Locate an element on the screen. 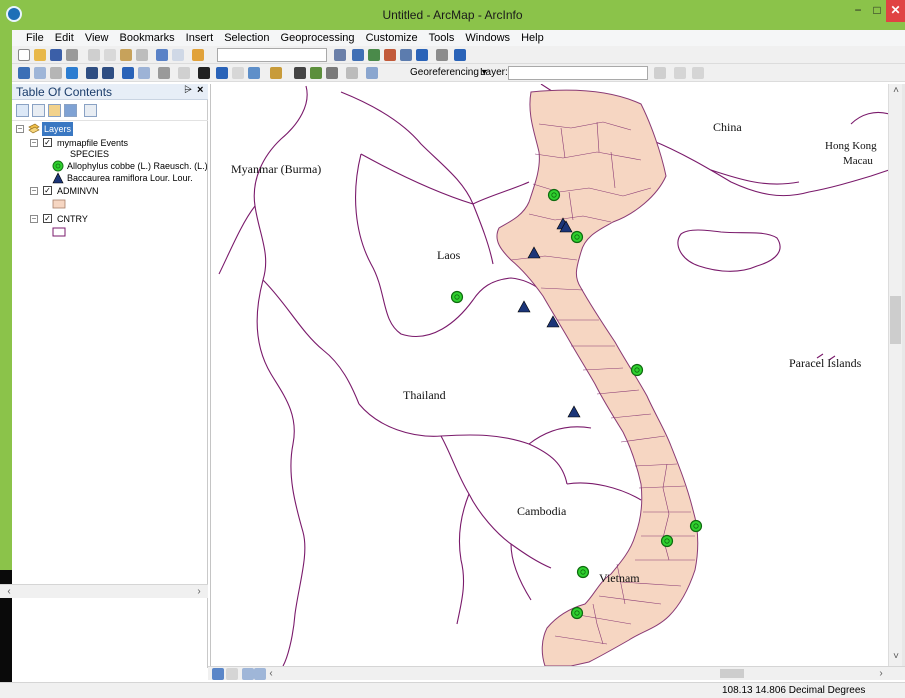 The image size is (905, 698). python-window-icon is located at coordinates (422, 55).